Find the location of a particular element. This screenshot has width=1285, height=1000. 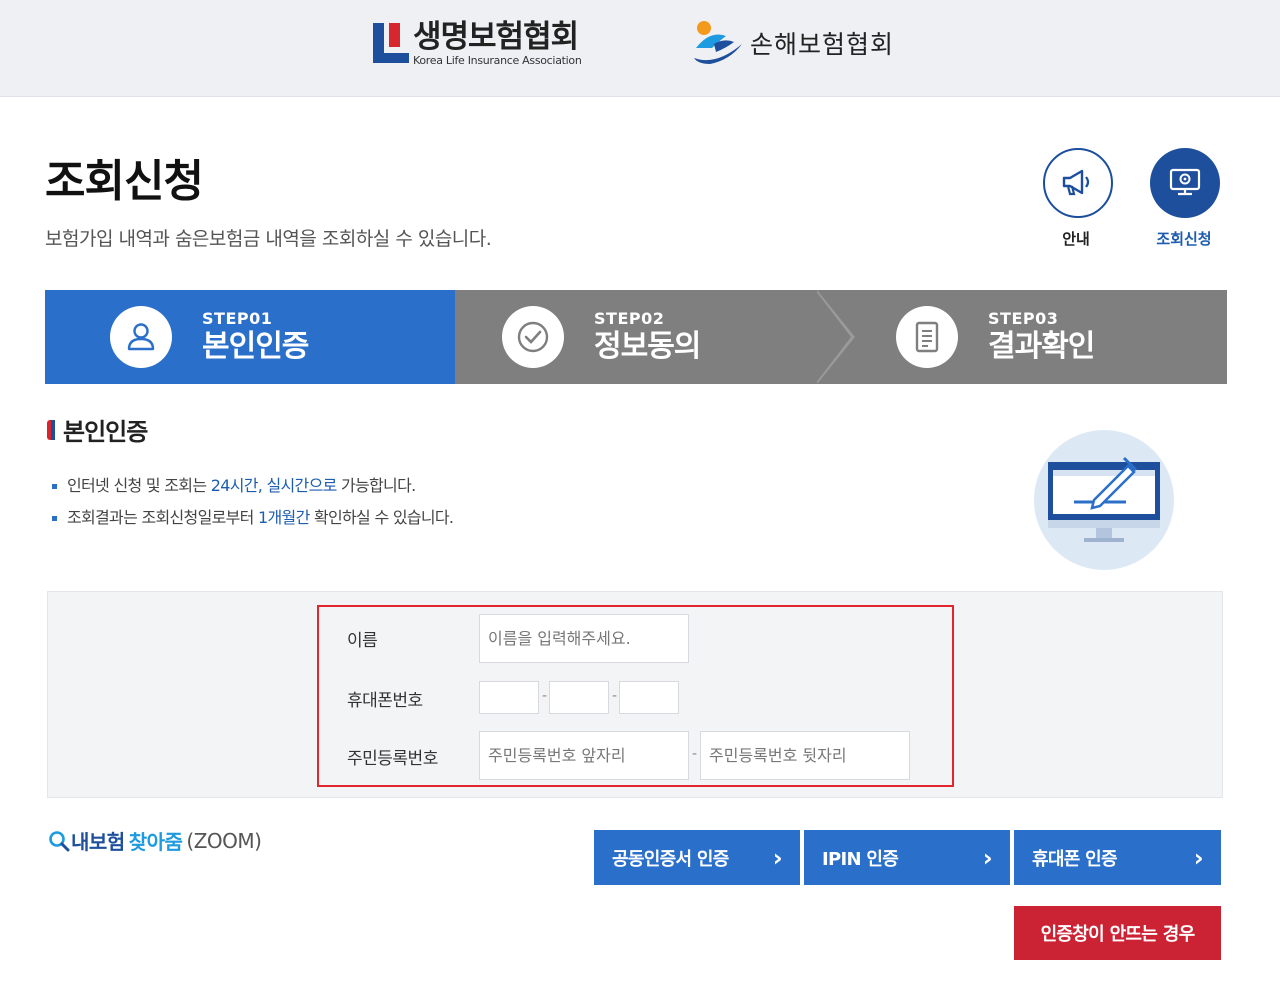

step-3-number: STEP03 is located at coordinates (1023, 318).